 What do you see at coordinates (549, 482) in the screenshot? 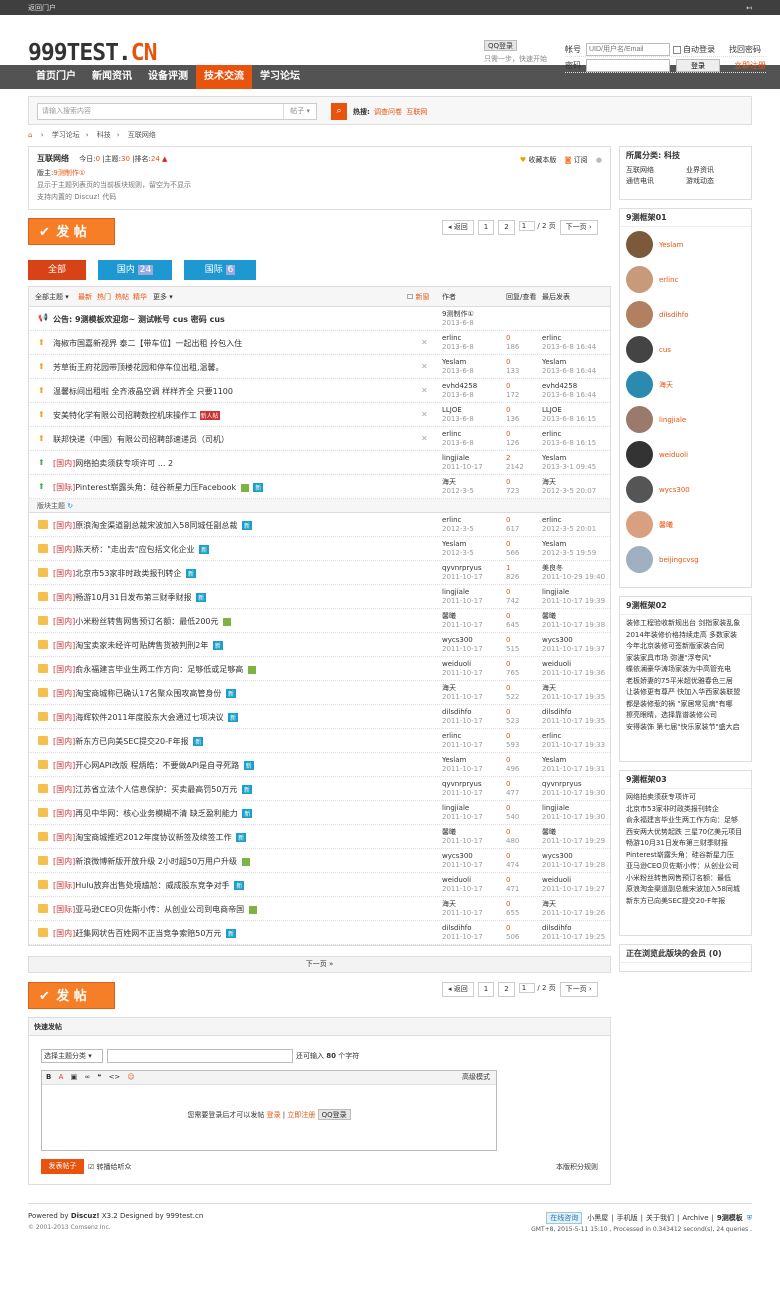
I see `last-poster: 海天` at bounding box center [549, 482].